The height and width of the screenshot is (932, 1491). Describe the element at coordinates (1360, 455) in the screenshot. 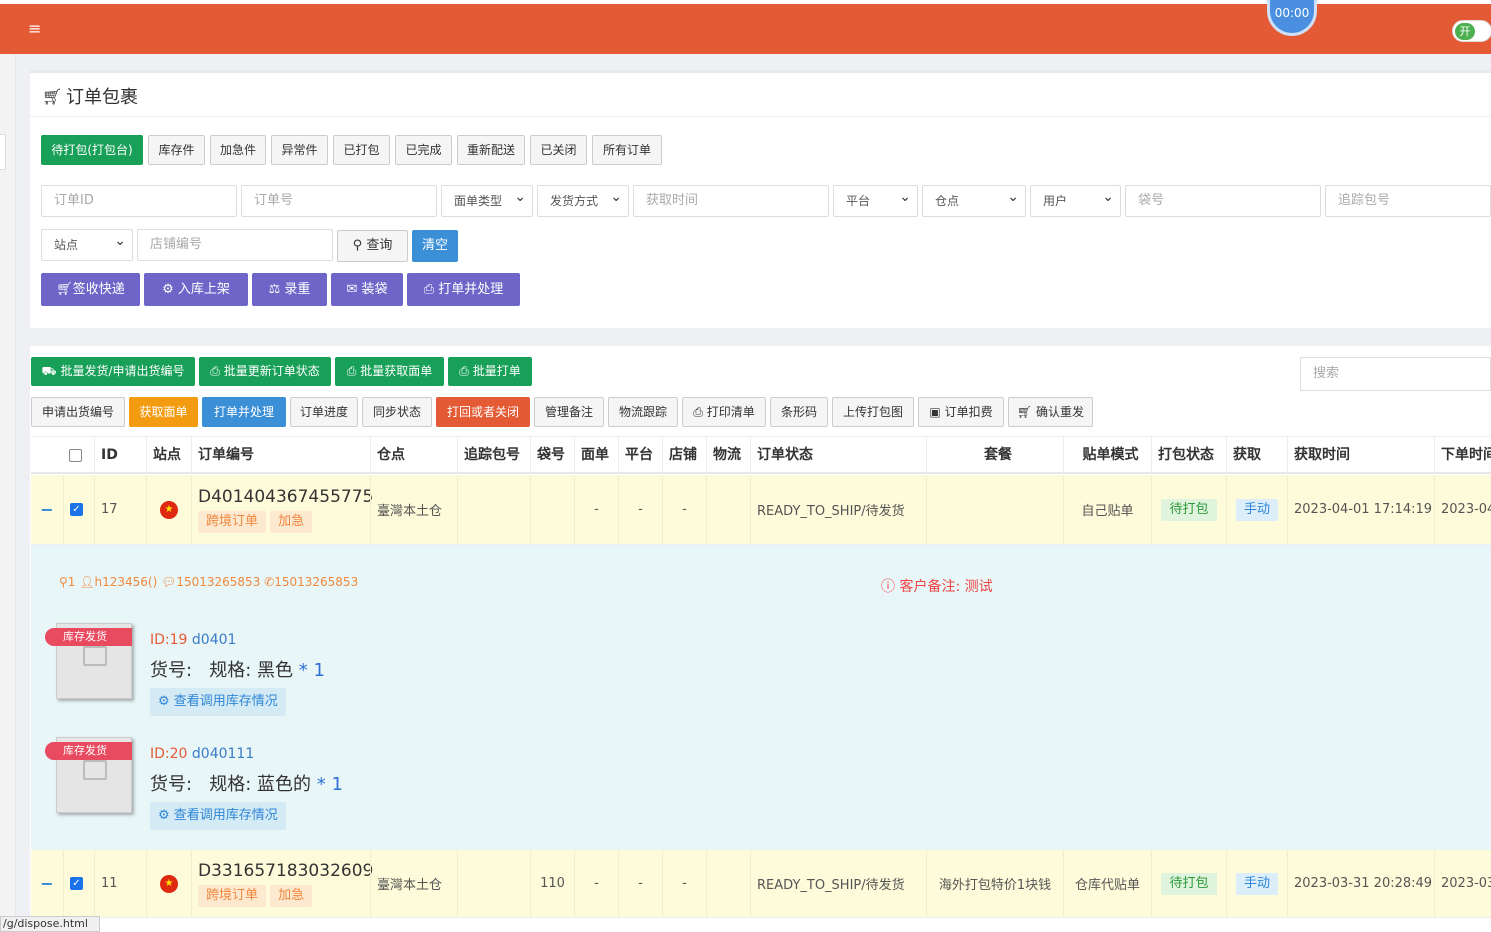

I see `col-fetch-time: 获取时间` at that location.